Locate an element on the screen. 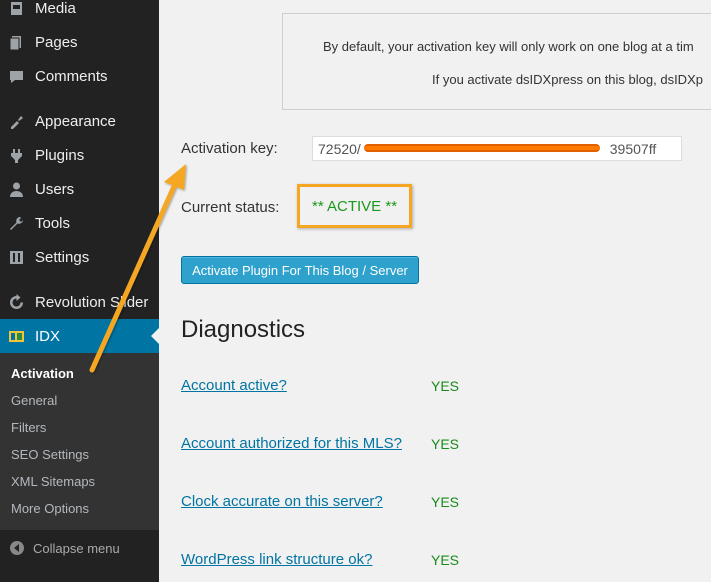  sidebar-item-label: Media is located at coordinates (55, 8).